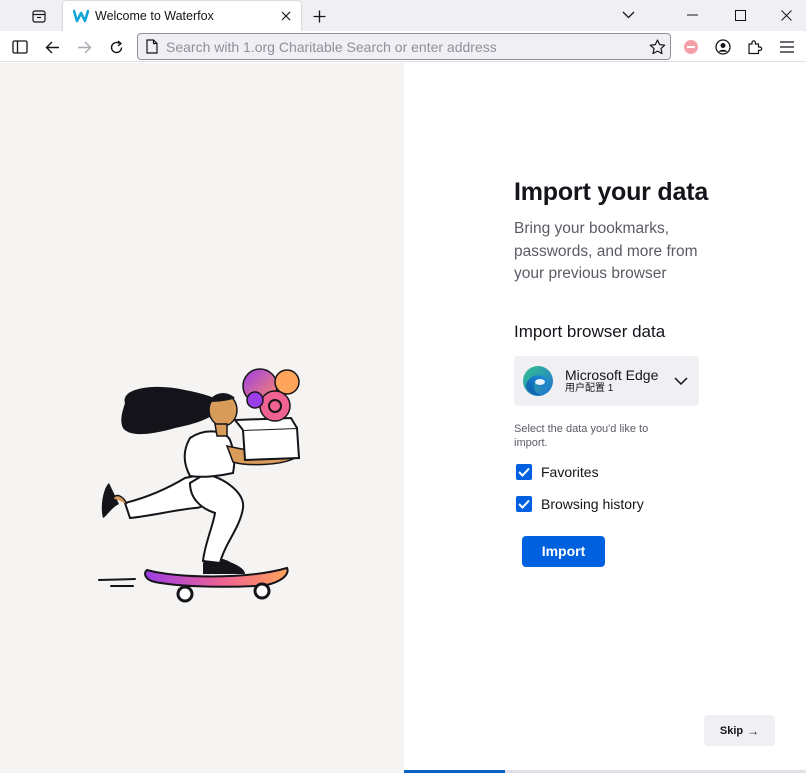 The image size is (806, 773). I want to click on maximize-icon, so click(740, 15).